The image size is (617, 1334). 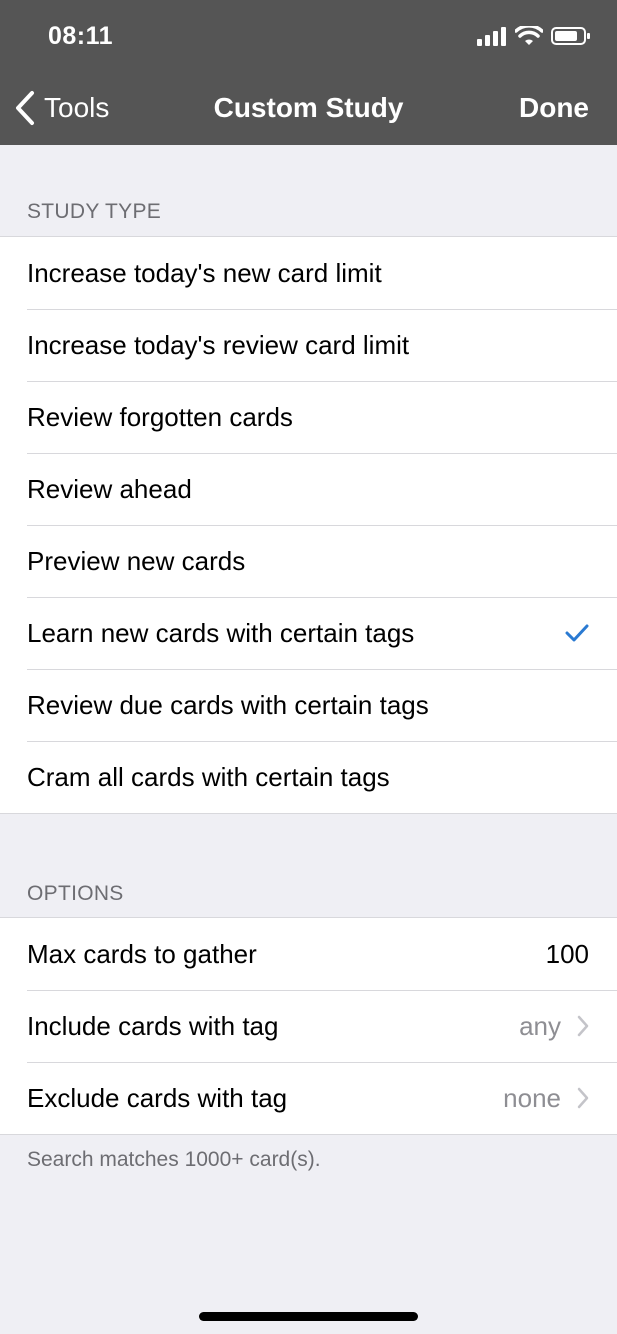 I want to click on study-type-option: Review ahead, so click(x=308, y=489).